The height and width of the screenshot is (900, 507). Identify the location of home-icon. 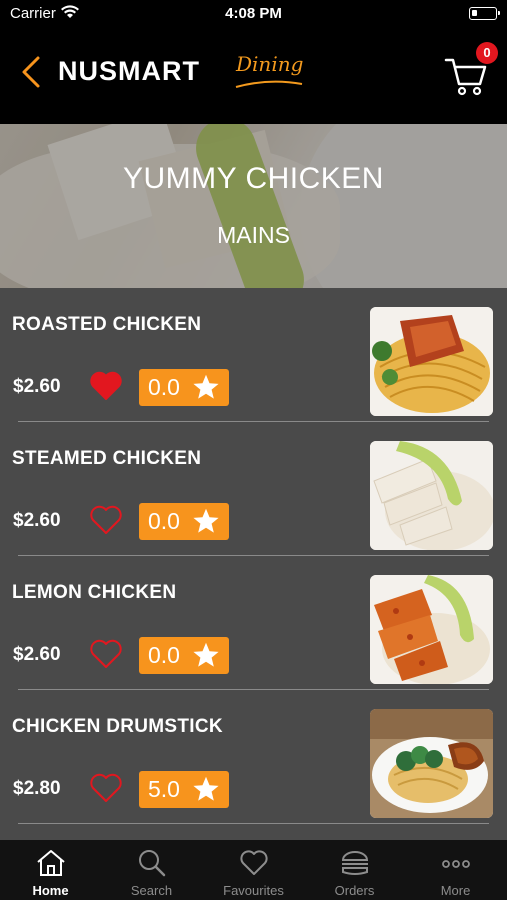
(51, 863).